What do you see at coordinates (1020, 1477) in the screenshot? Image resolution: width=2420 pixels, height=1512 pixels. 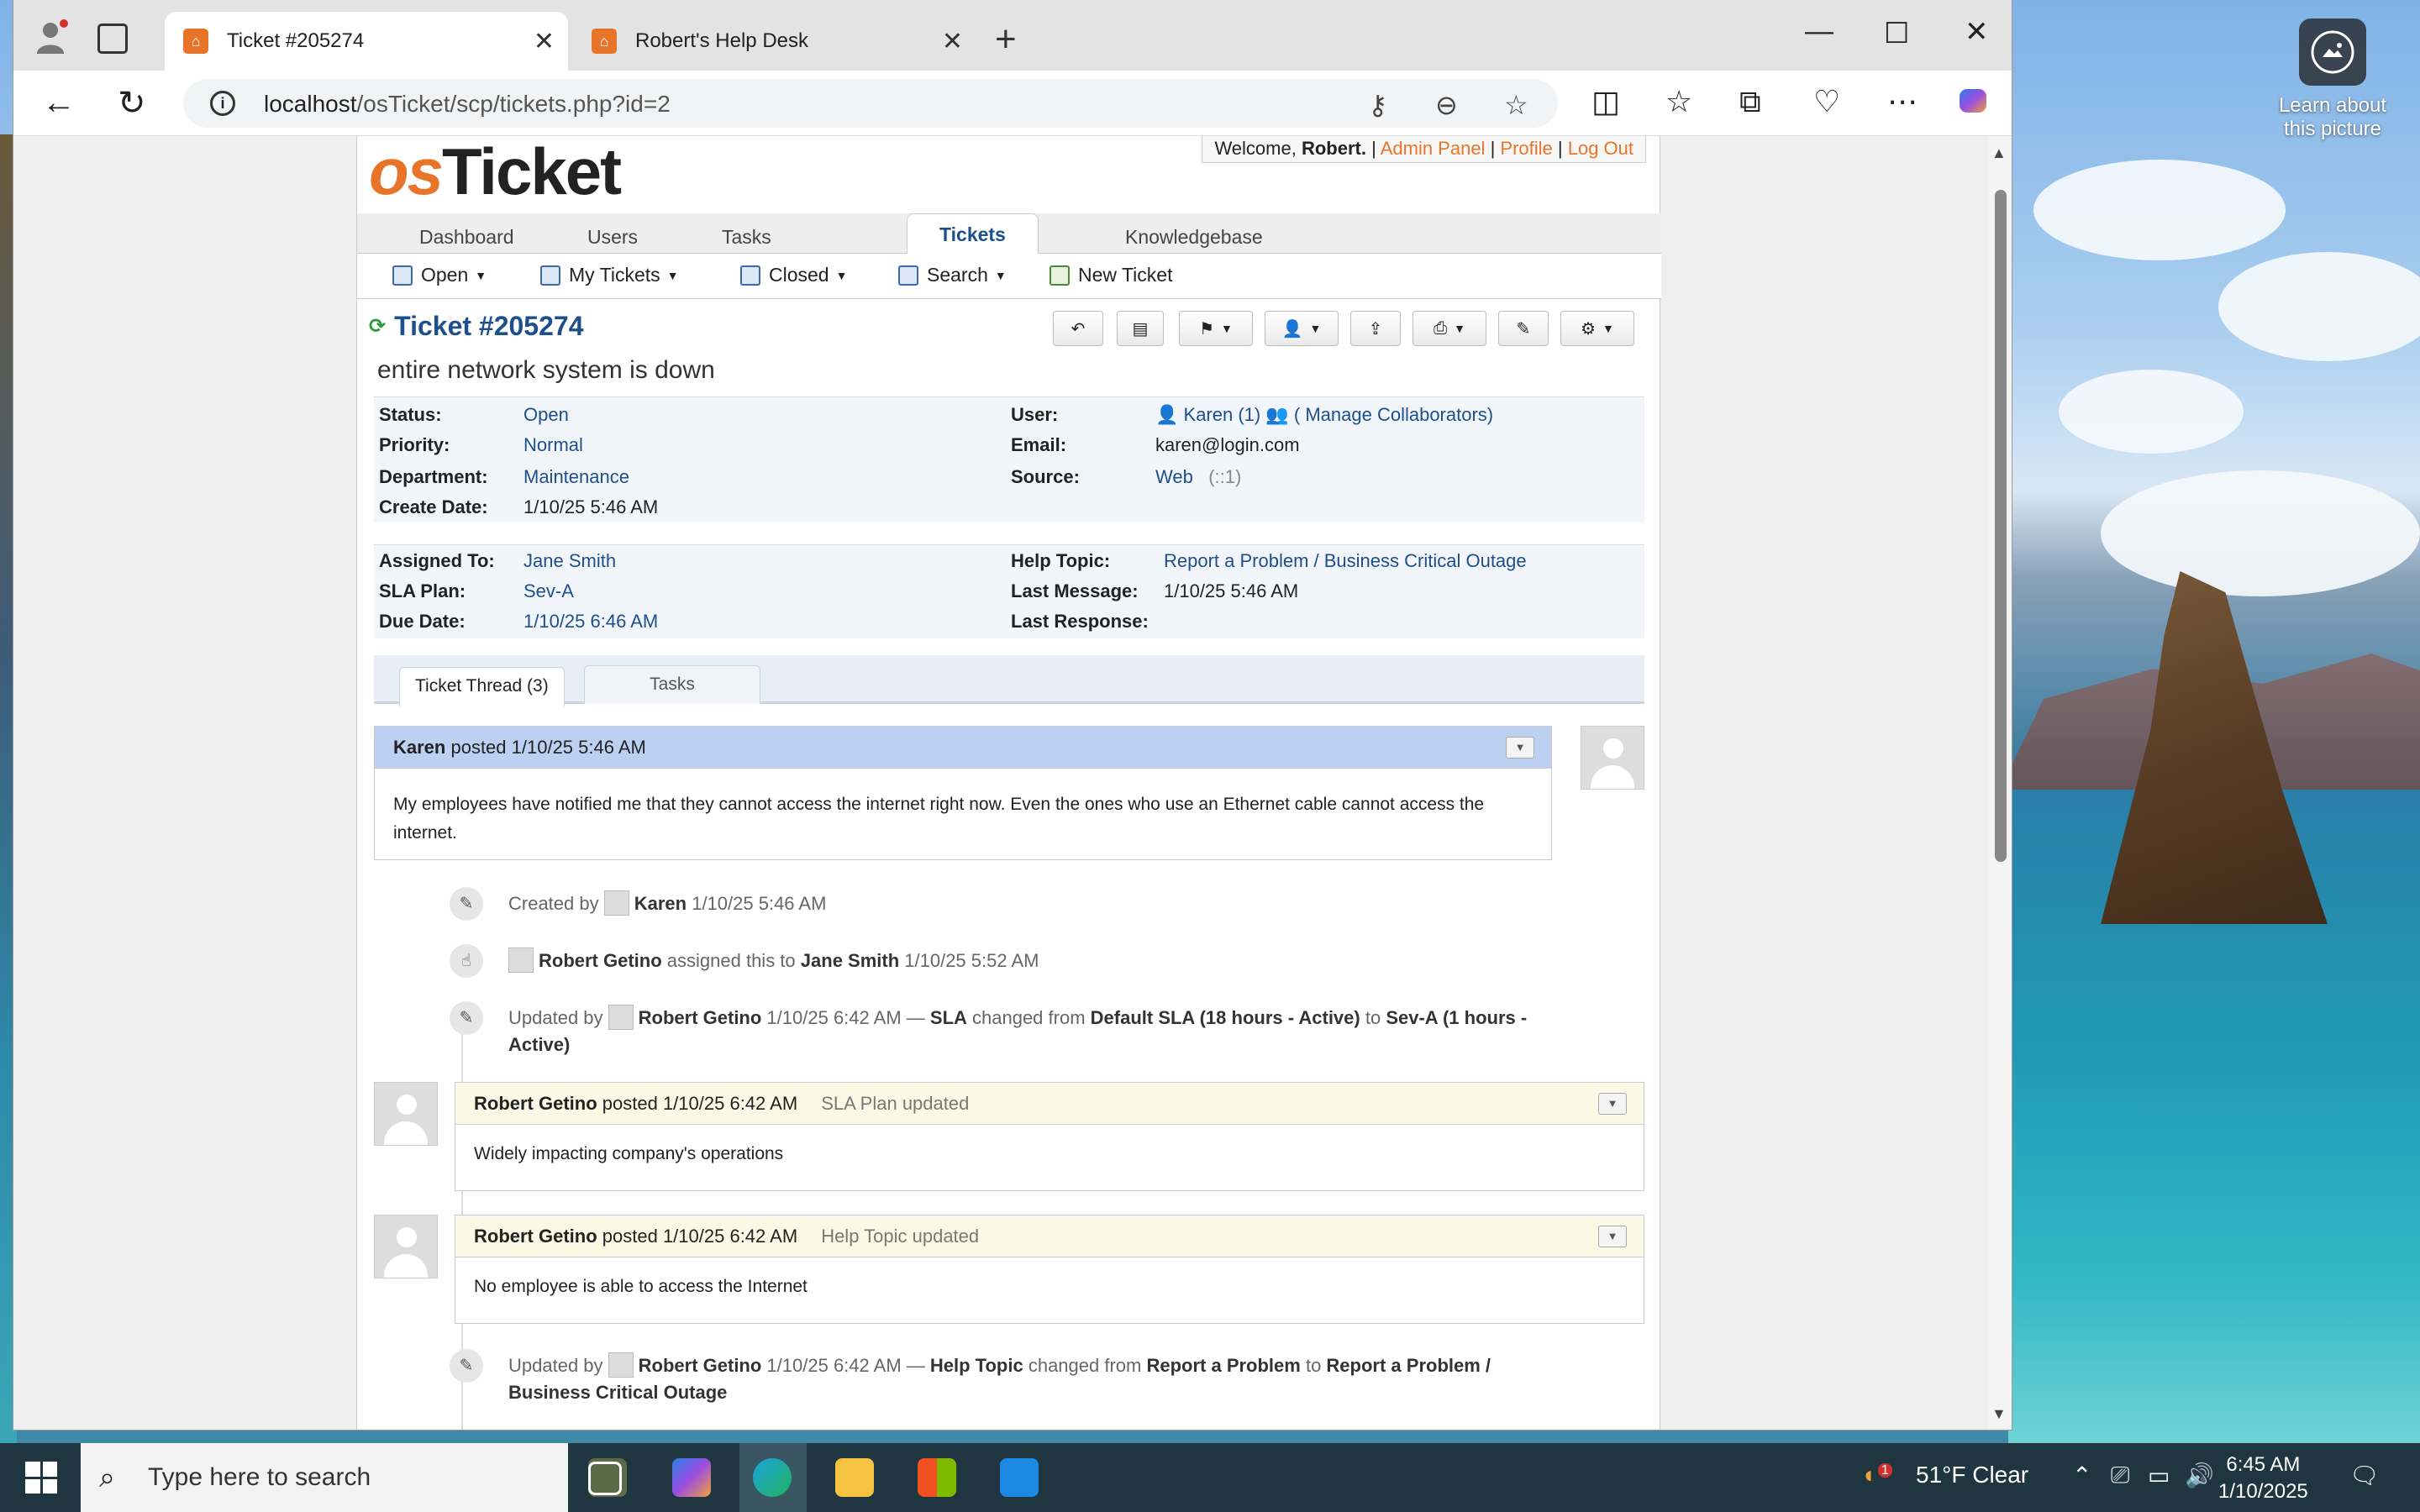 I see `mail-icon` at bounding box center [1020, 1477].